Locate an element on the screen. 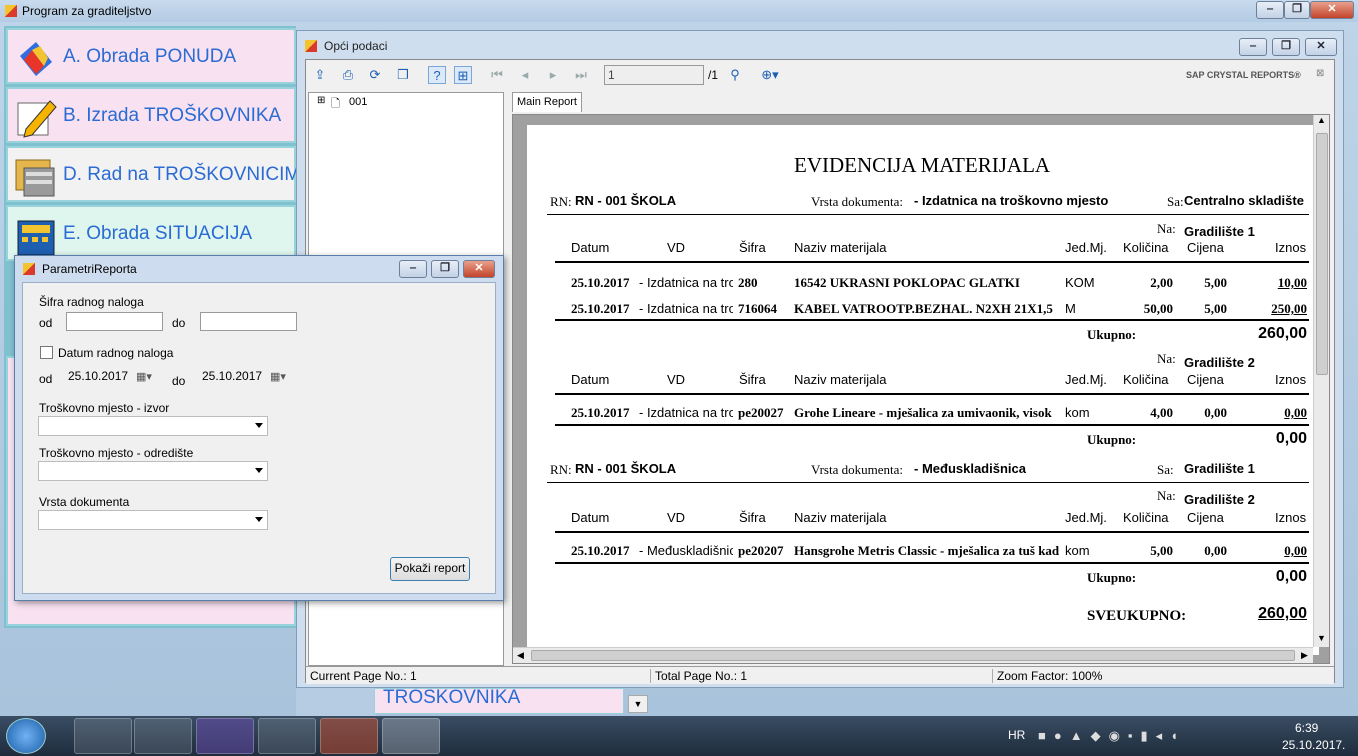 The image size is (1358, 756). tree-node: 001 is located at coordinates (358, 102).